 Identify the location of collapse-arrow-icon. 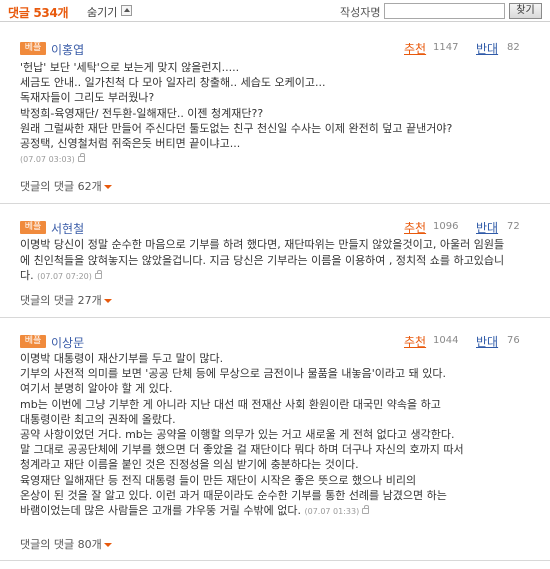
(126, 10).